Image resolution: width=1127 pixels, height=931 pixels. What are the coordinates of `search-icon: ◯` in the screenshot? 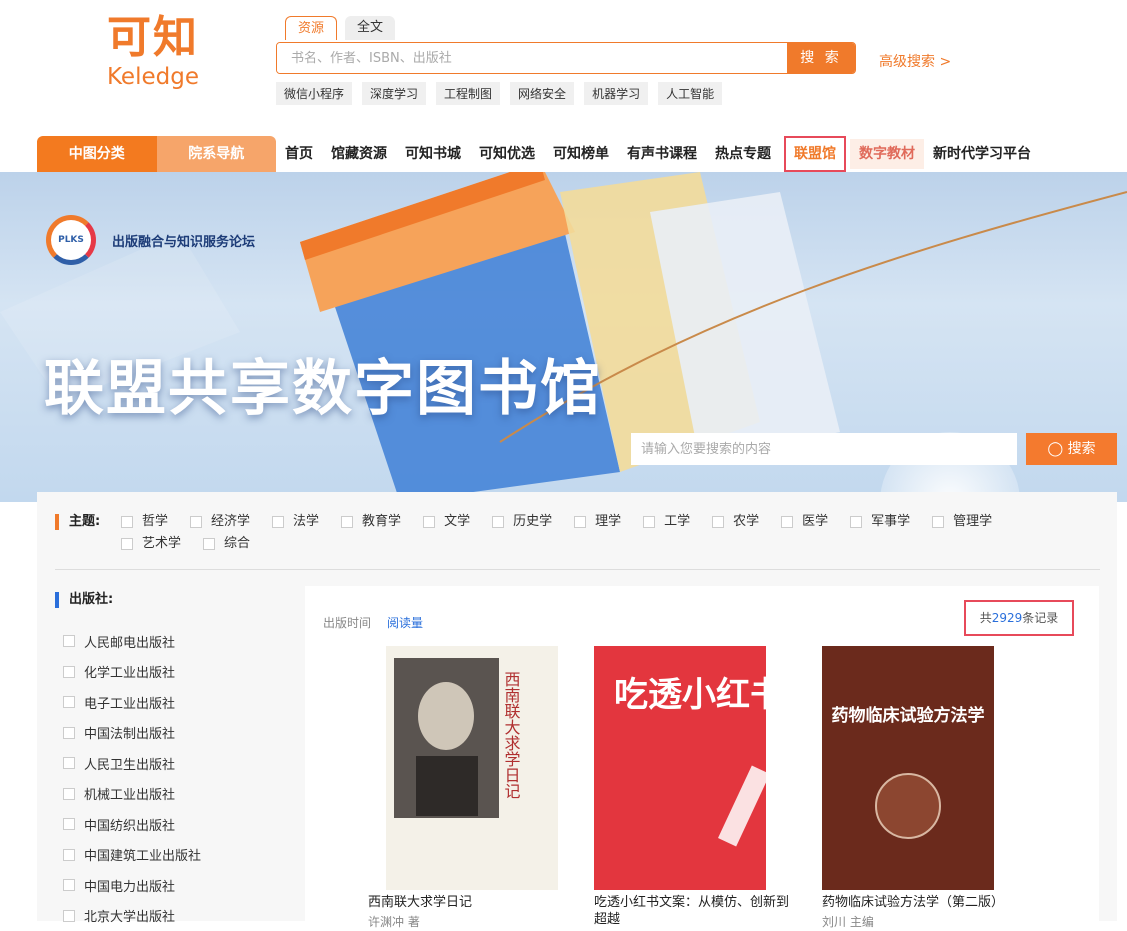 It's located at (1055, 449).